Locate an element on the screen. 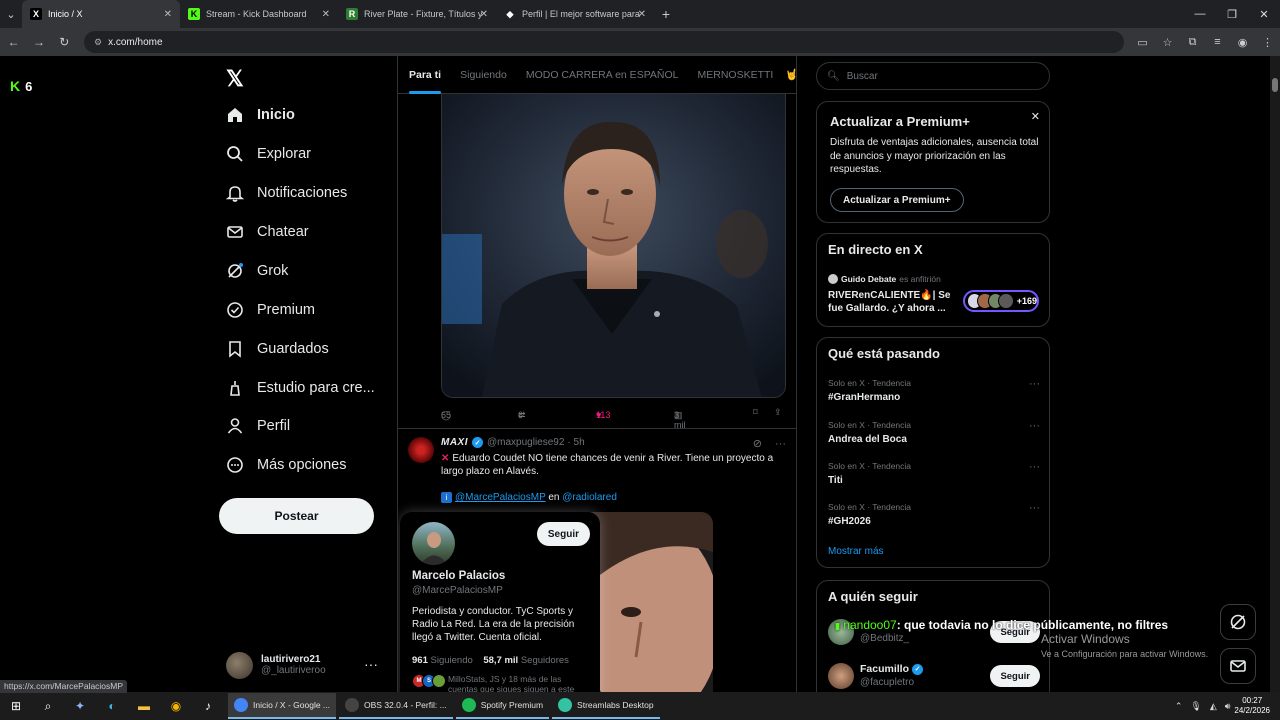  site-info-icon: ⚙ is located at coordinates (98, 42).